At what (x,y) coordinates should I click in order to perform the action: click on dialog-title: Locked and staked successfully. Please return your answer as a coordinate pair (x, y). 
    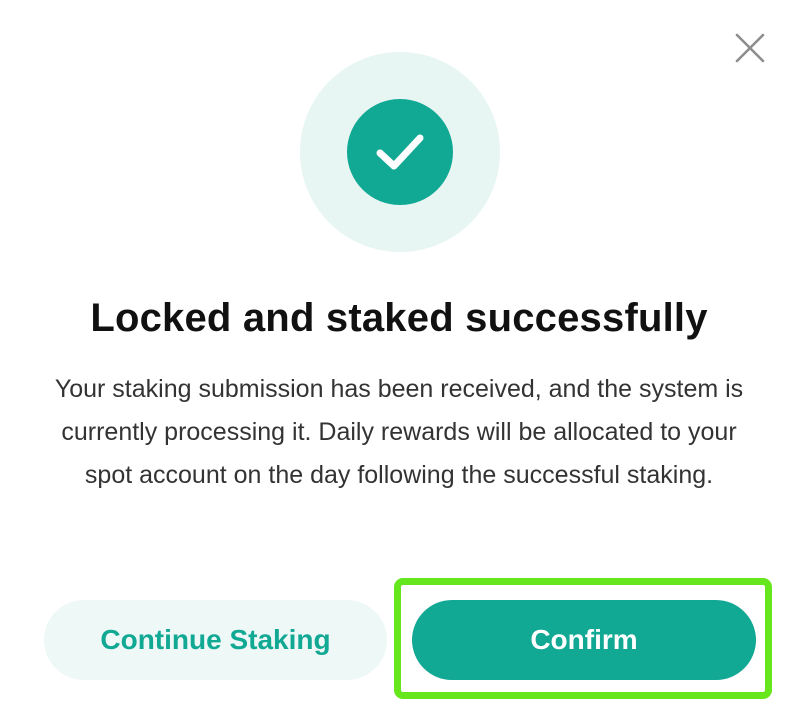
    Looking at the image, I should click on (399, 318).